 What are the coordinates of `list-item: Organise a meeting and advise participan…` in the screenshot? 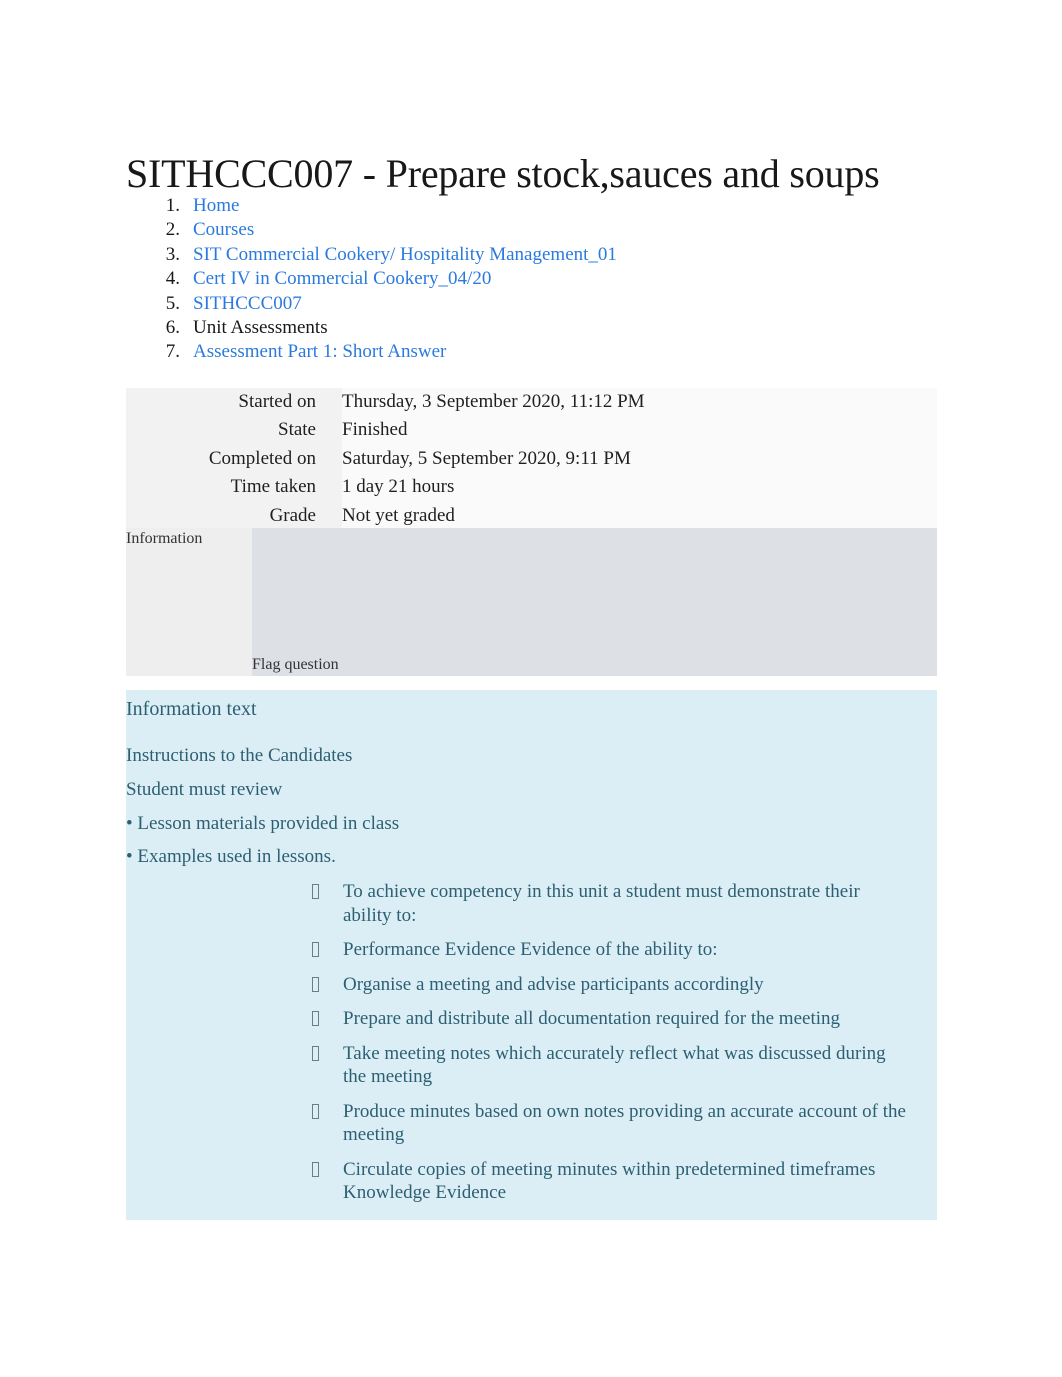 It's located at (612, 985).